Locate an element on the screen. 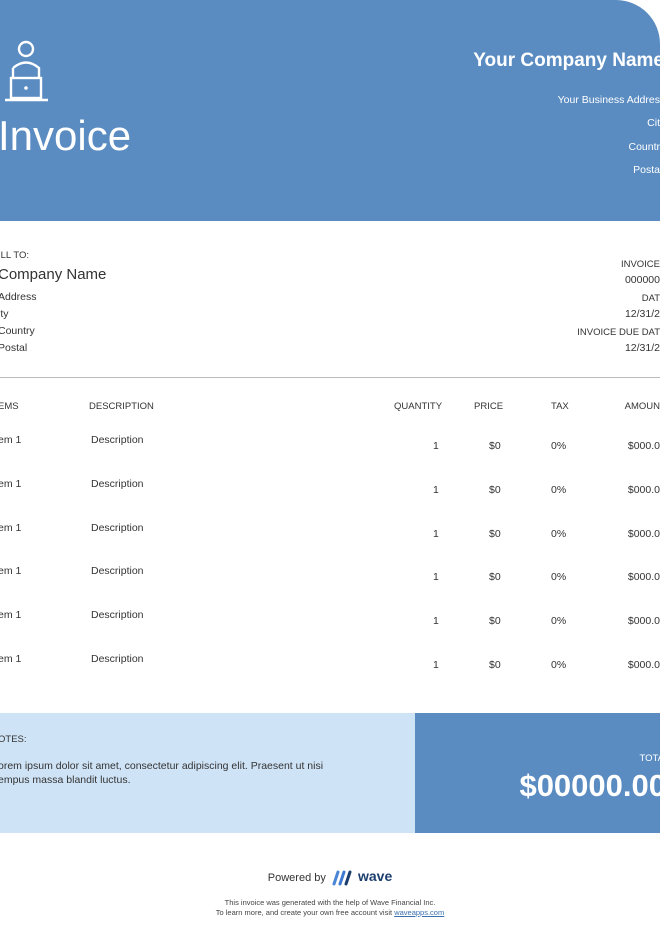 Image resolution: width=660 pixels, height=942 pixels. wave-brand-name: wave is located at coordinates (375, 876).